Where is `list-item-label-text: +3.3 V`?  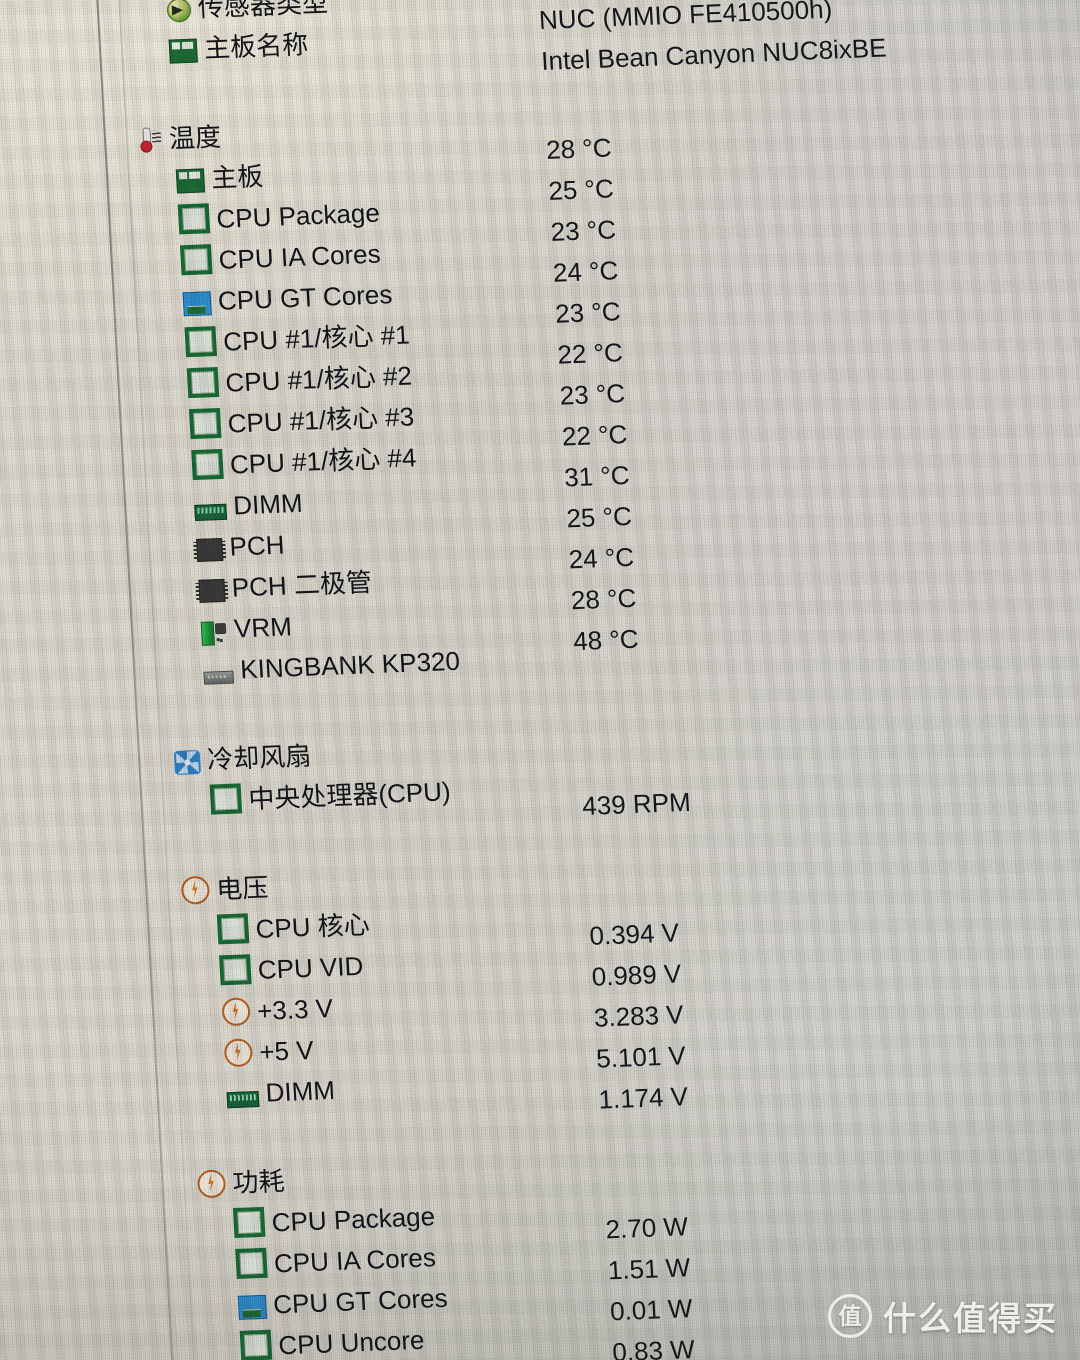 list-item-label-text: +3.3 V is located at coordinates (295, 1009).